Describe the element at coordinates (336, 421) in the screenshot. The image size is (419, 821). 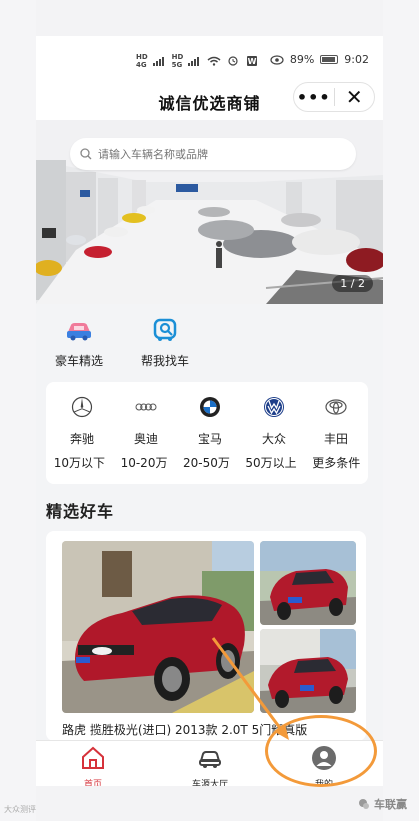
I see `brand-toyota: 丰田` at that location.